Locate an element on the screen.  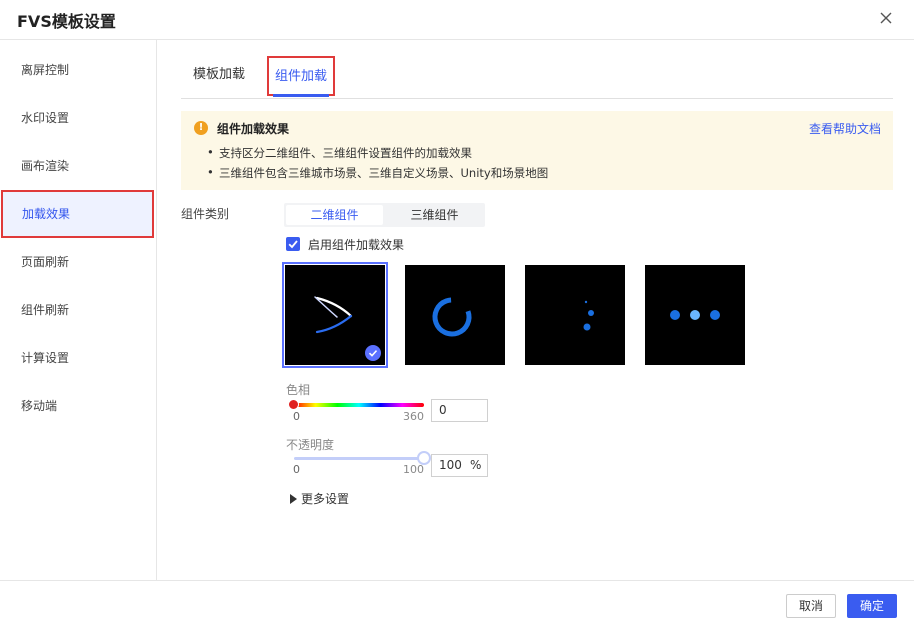
sidebar-item-mobile: 移动端 is located at coordinates (78, 406).